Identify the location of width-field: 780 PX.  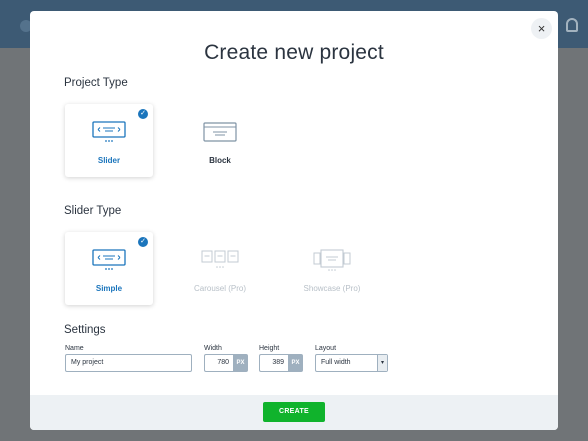
(226, 363).